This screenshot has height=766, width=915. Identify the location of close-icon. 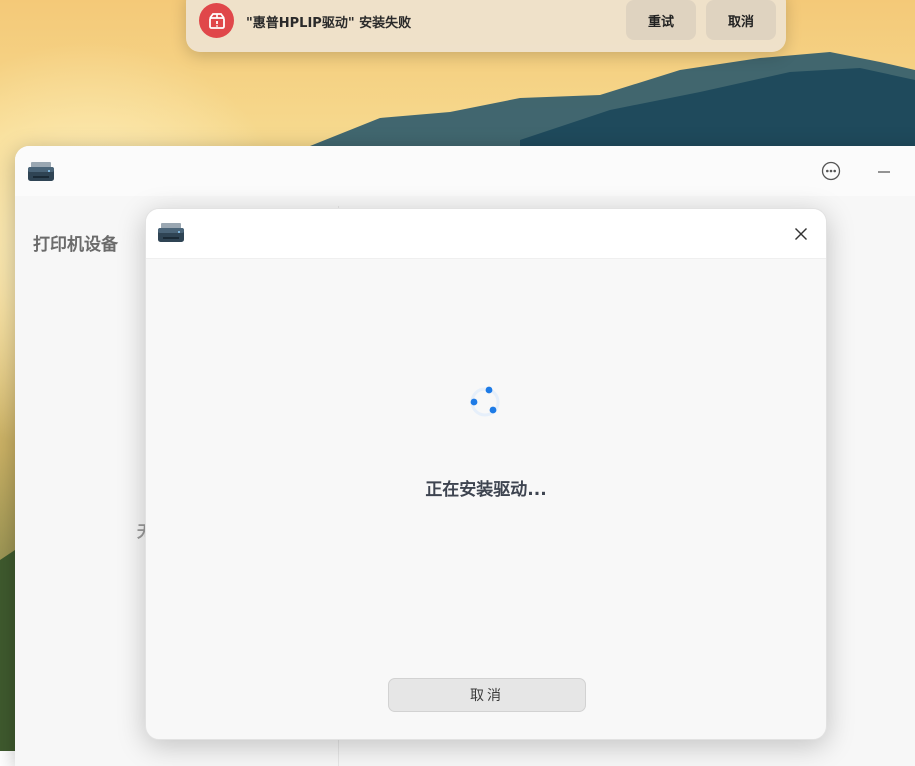
(801, 234).